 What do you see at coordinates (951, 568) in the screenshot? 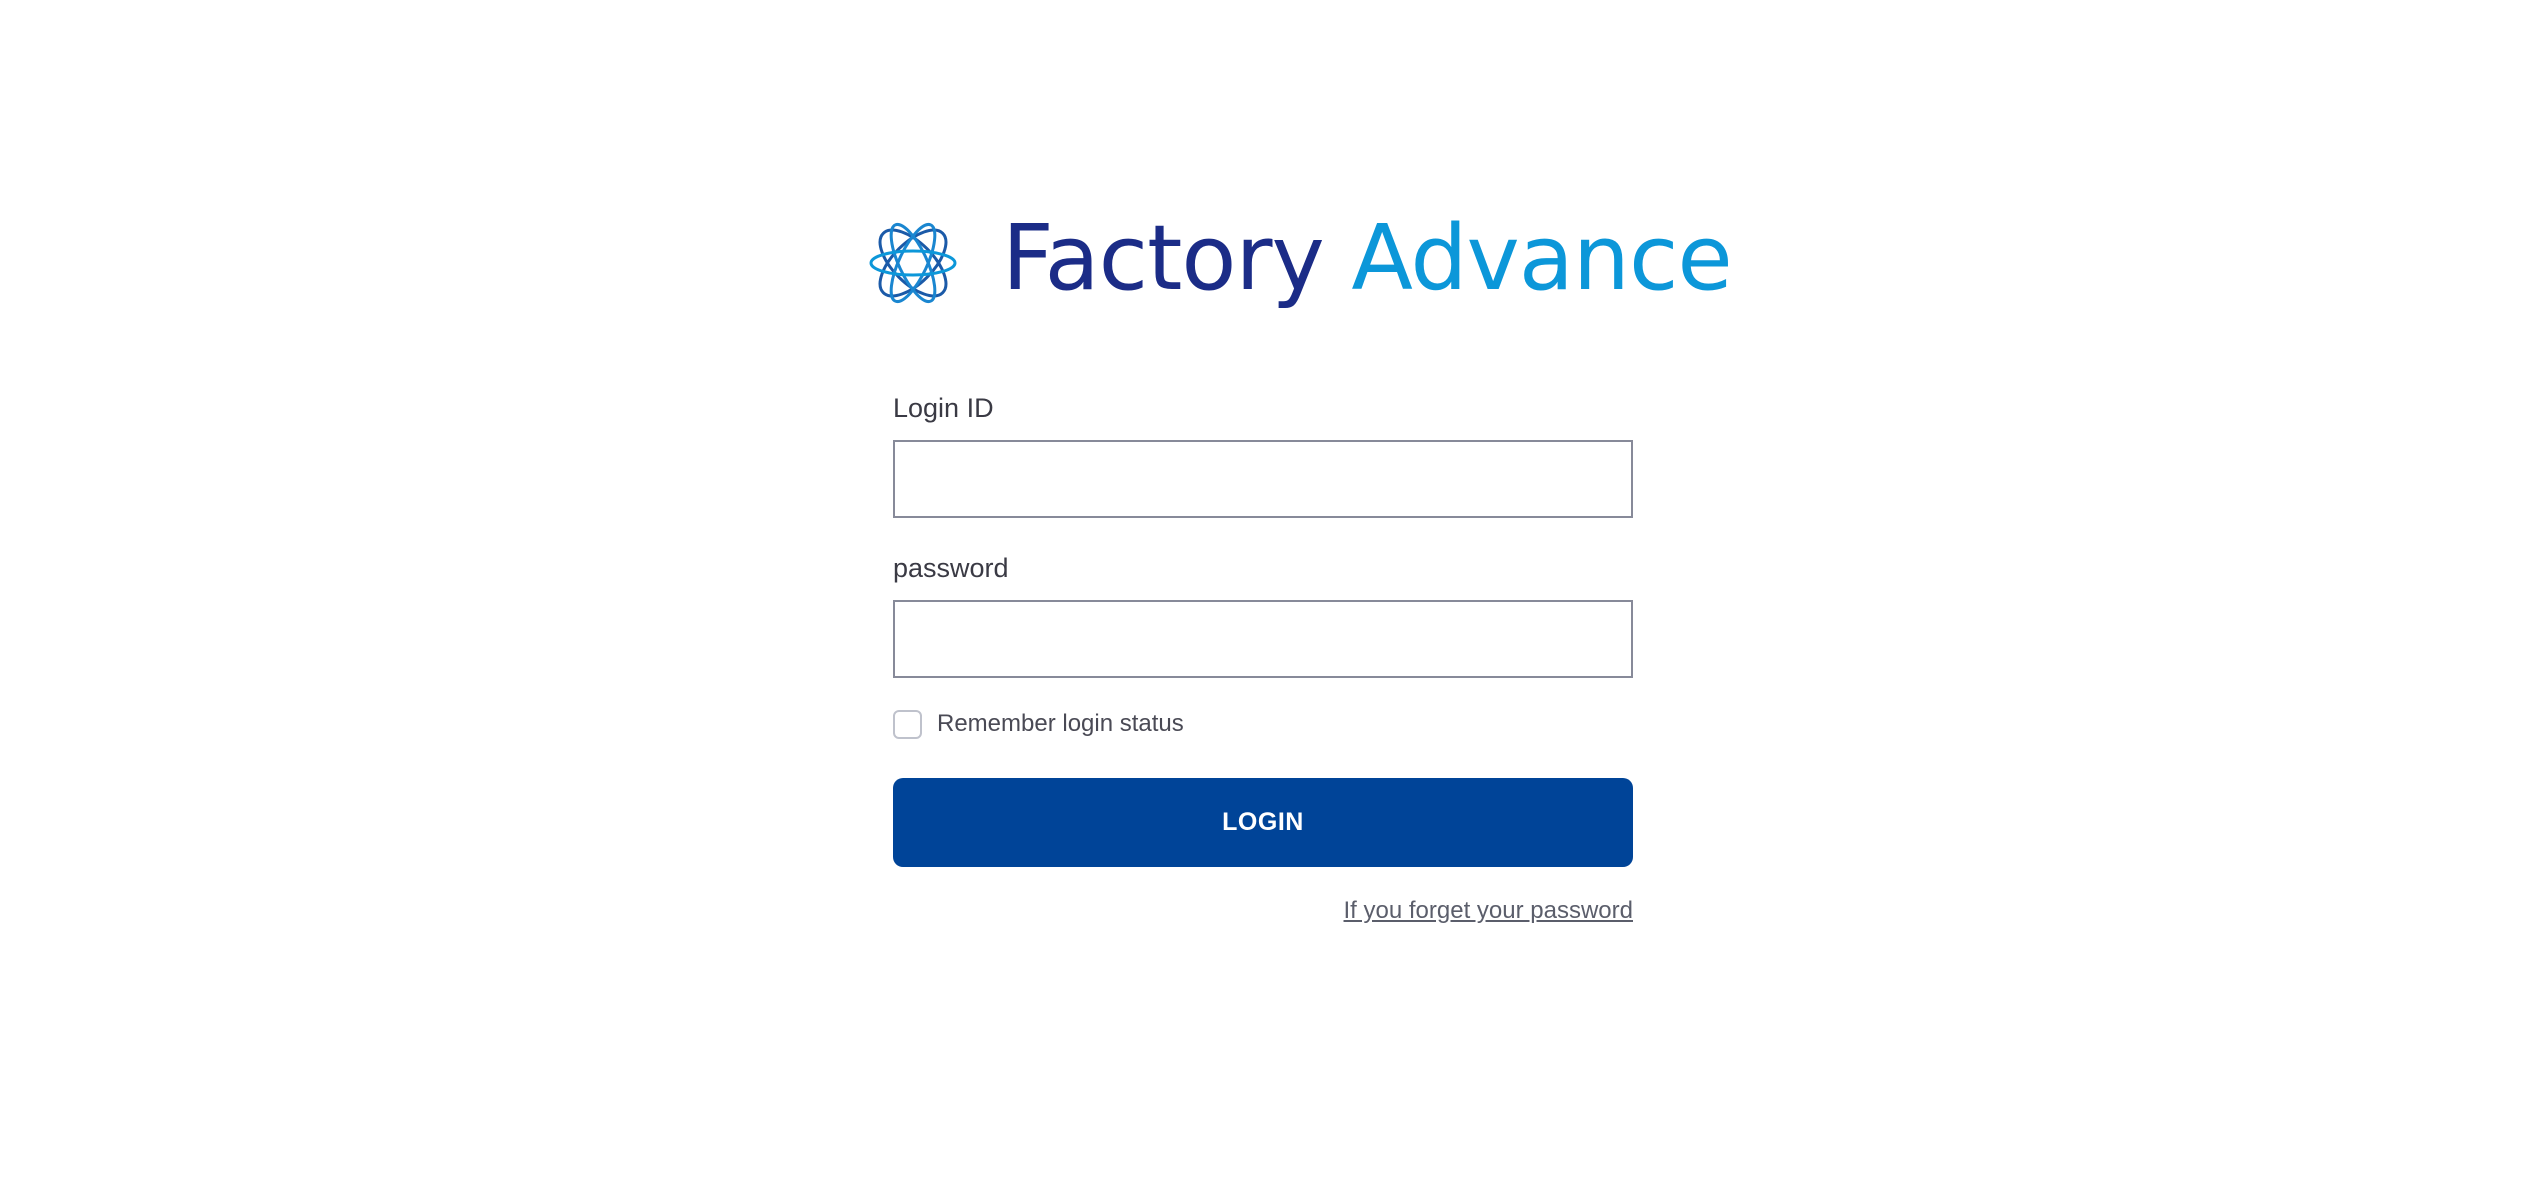
I see `password-label: password` at bounding box center [951, 568].